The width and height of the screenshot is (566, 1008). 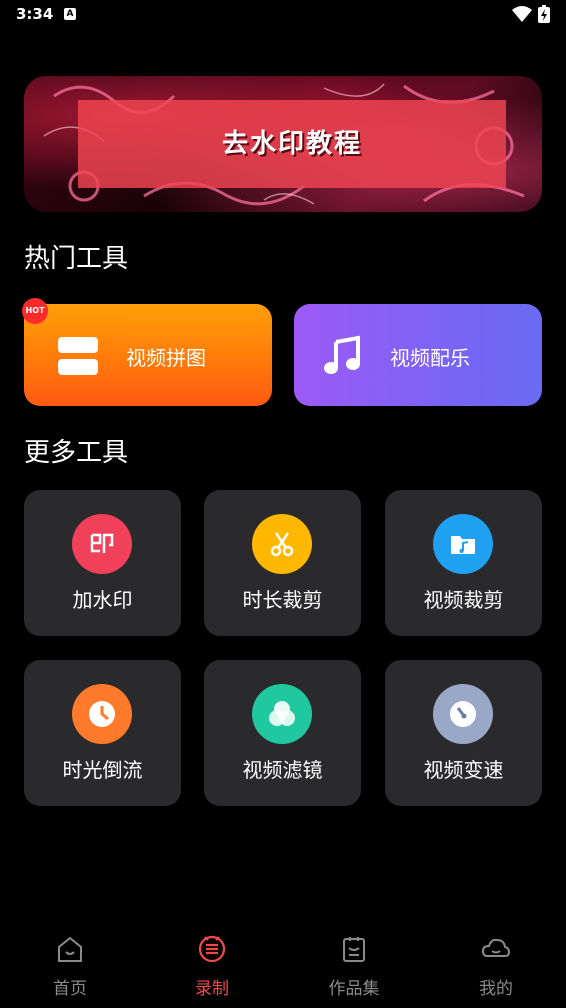 What do you see at coordinates (212, 989) in the screenshot?
I see `nav-record-label: 录制` at bounding box center [212, 989].